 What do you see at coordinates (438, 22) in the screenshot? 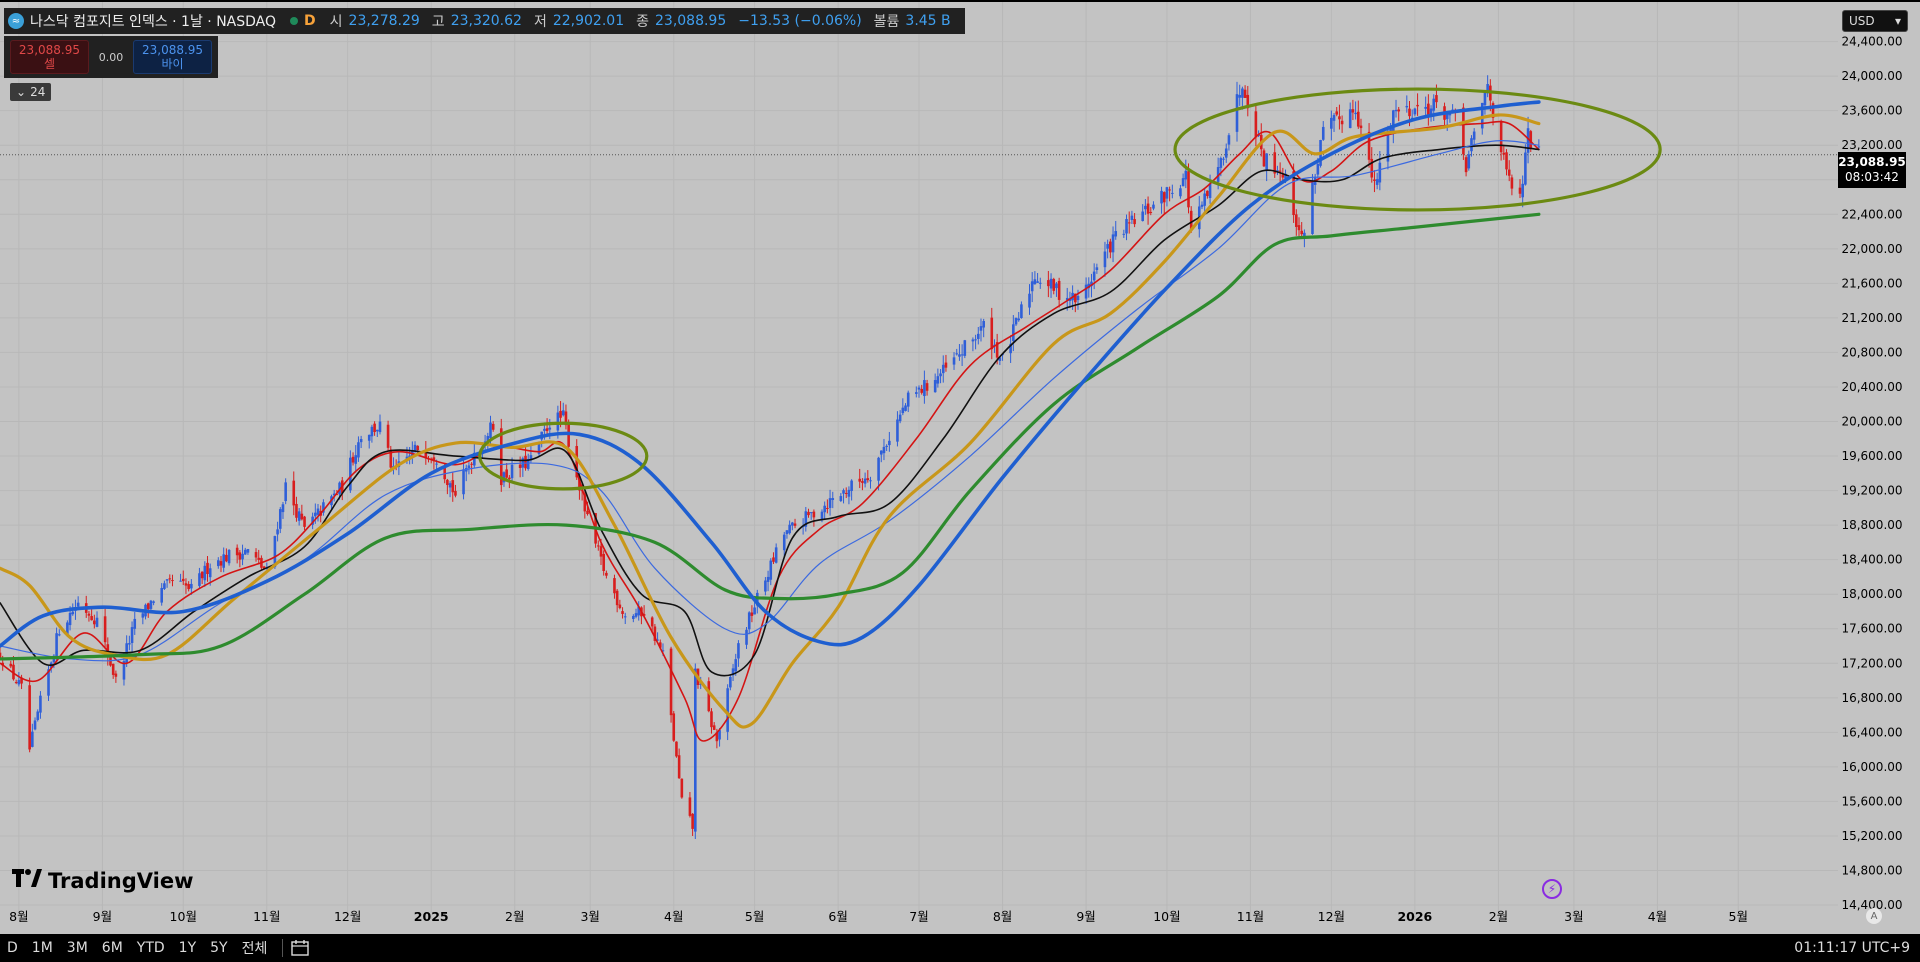
I see `high-label: 고` at bounding box center [438, 22].